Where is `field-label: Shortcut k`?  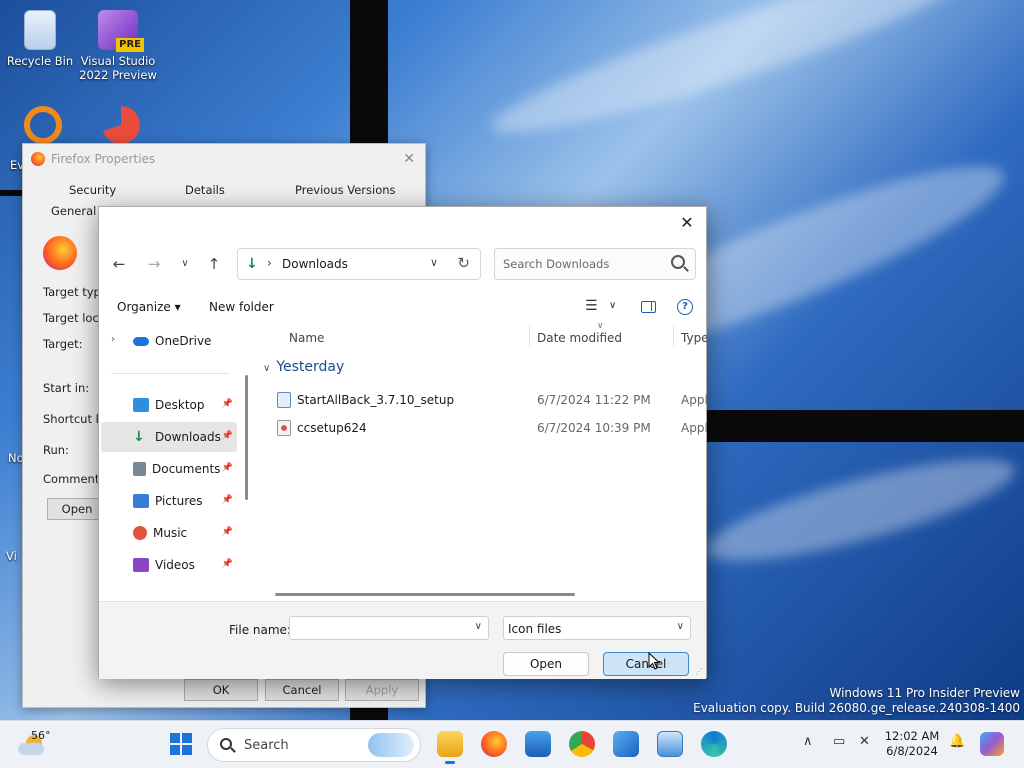 field-label: Shortcut k is located at coordinates (73, 419).